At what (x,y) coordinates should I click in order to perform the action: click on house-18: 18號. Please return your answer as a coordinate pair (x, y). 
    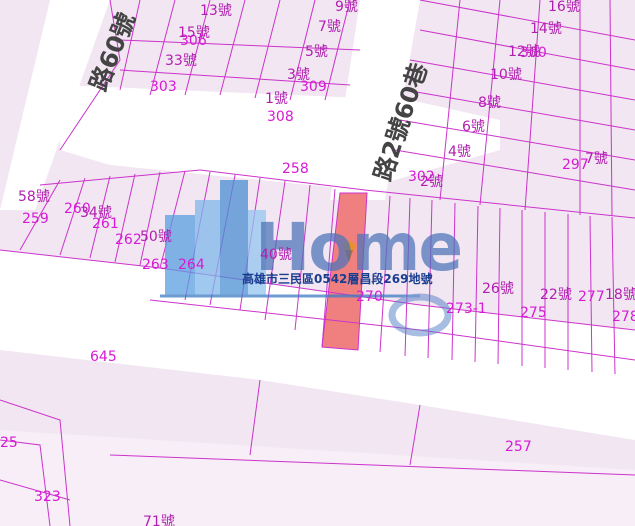
    Looking at the image, I should click on (620, 295).